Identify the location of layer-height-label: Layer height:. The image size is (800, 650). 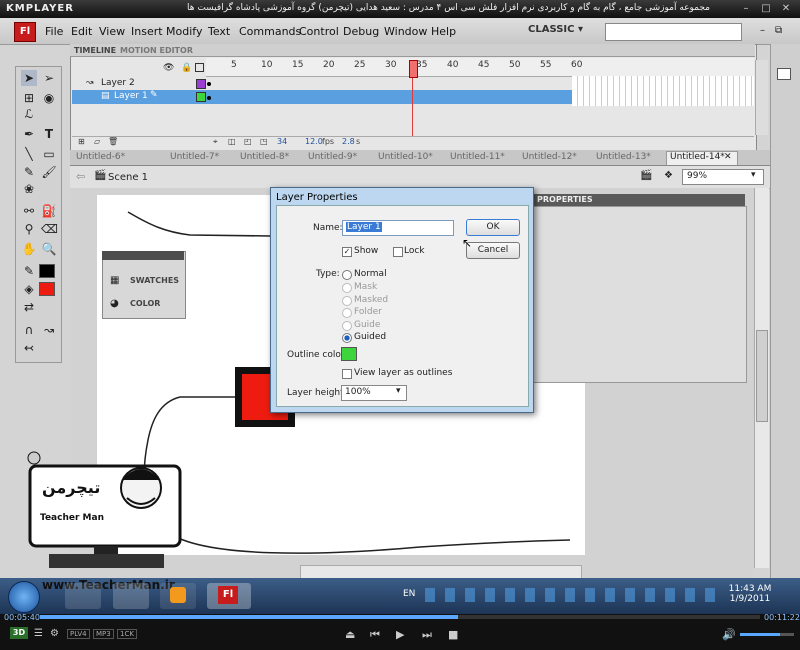
(317, 393).